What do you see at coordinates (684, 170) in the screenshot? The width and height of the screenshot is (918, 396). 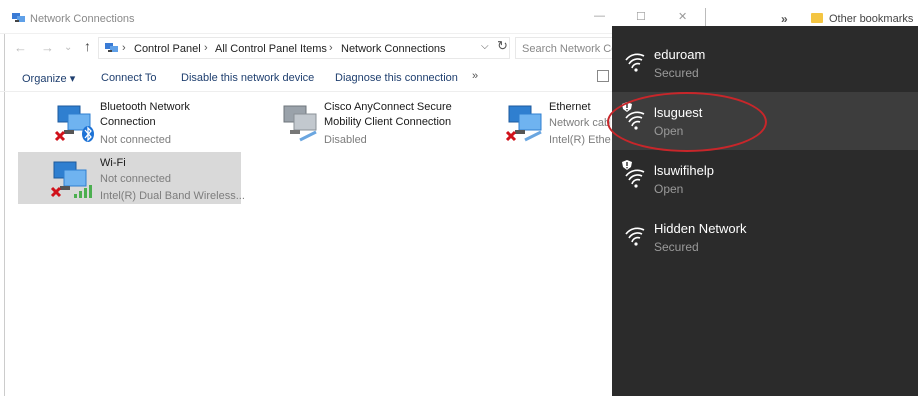 I see `wifi-network-name: lsuwifihelp` at bounding box center [684, 170].